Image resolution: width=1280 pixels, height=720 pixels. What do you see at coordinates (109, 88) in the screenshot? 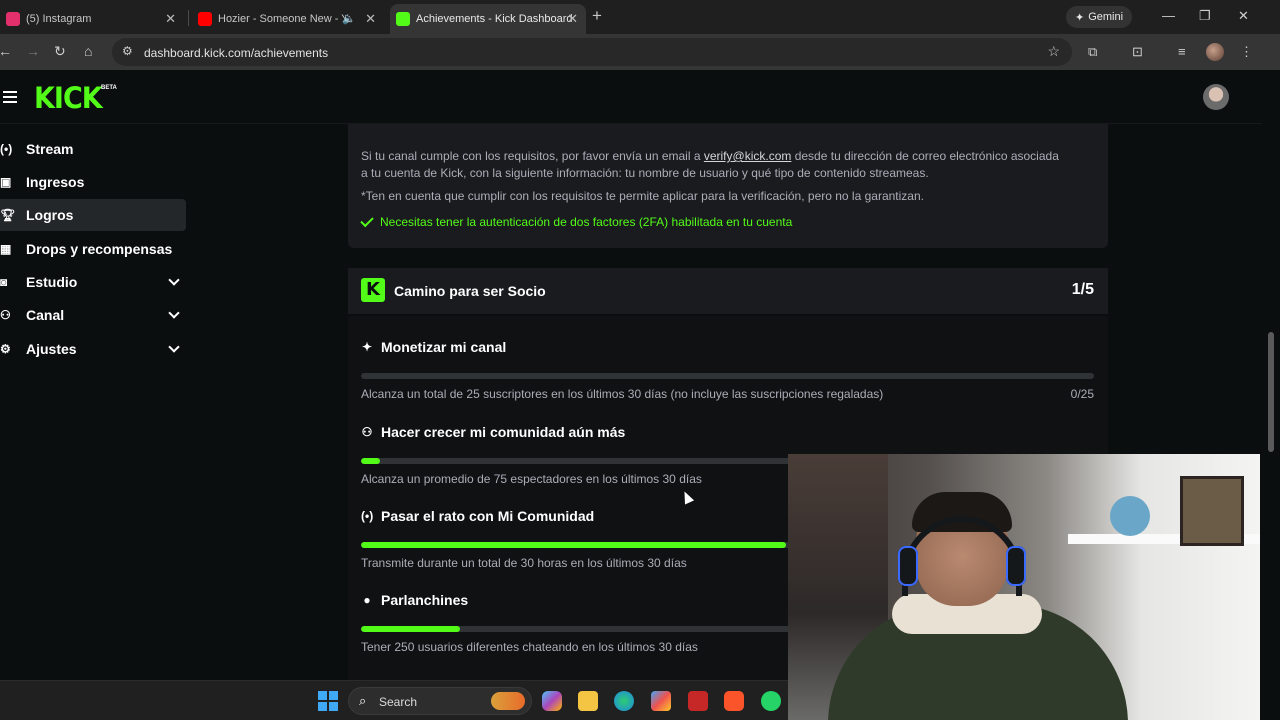
I see `beta-badge: BETA` at bounding box center [109, 88].